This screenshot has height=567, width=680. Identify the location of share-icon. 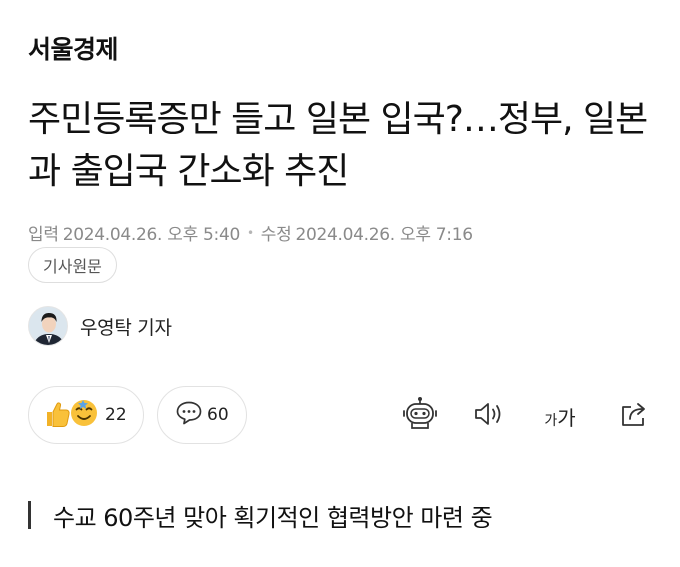
(634, 416).